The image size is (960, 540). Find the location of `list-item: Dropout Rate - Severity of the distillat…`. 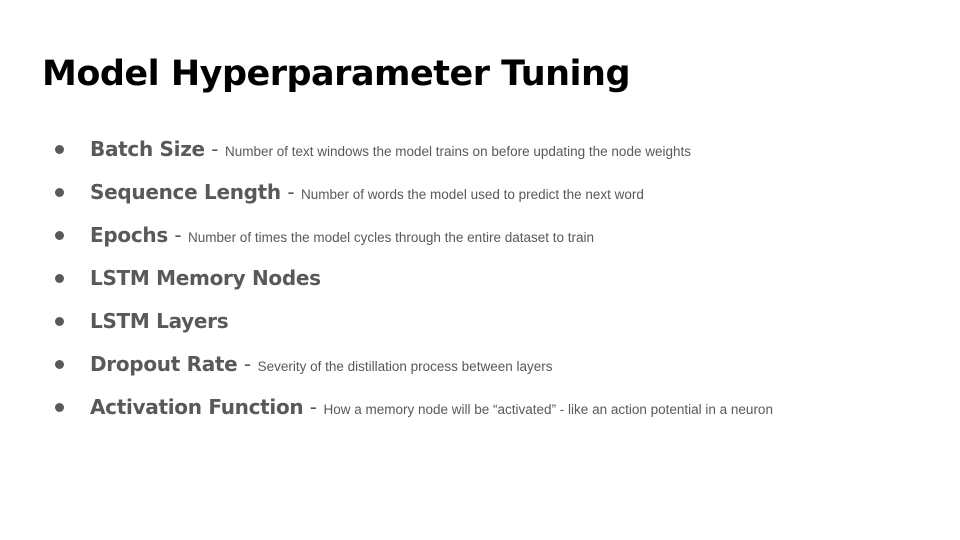

list-item: Dropout Rate - Severity of the distillat… is located at coordinates (480, 364).